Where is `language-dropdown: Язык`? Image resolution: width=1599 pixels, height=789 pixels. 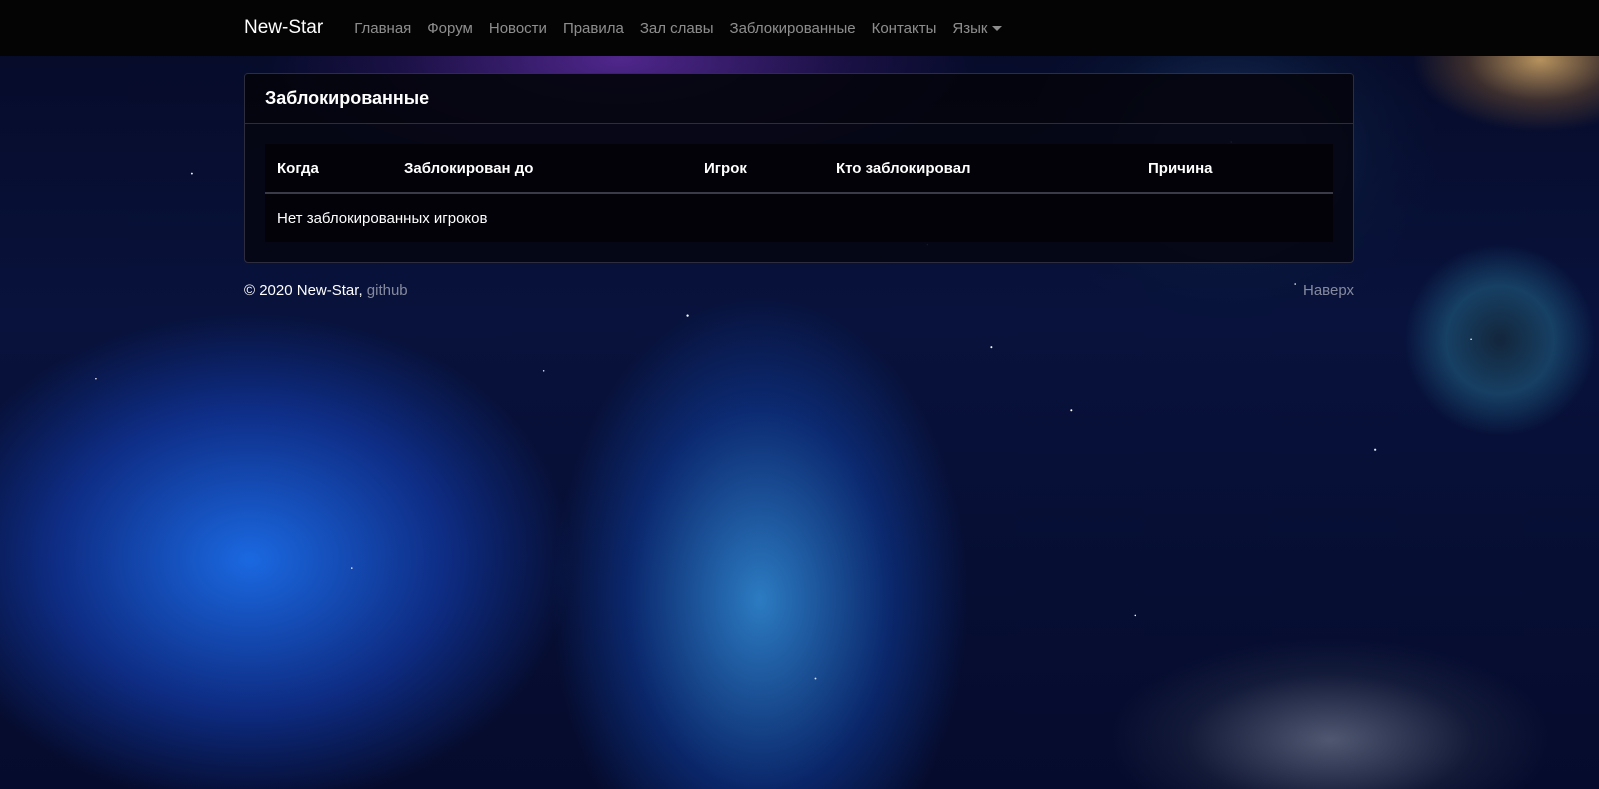
language-dropdown: Язык is located at coordinates (977, 28).